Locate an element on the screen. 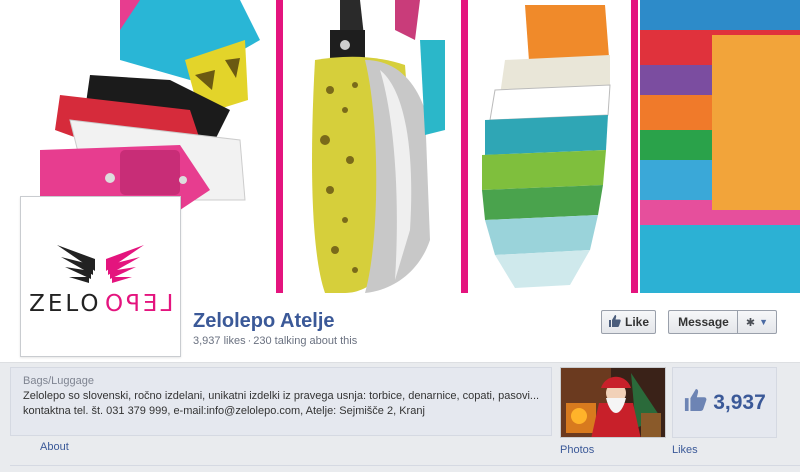  logo-text-zelo: ZELO is located at coordinates (65, 304).